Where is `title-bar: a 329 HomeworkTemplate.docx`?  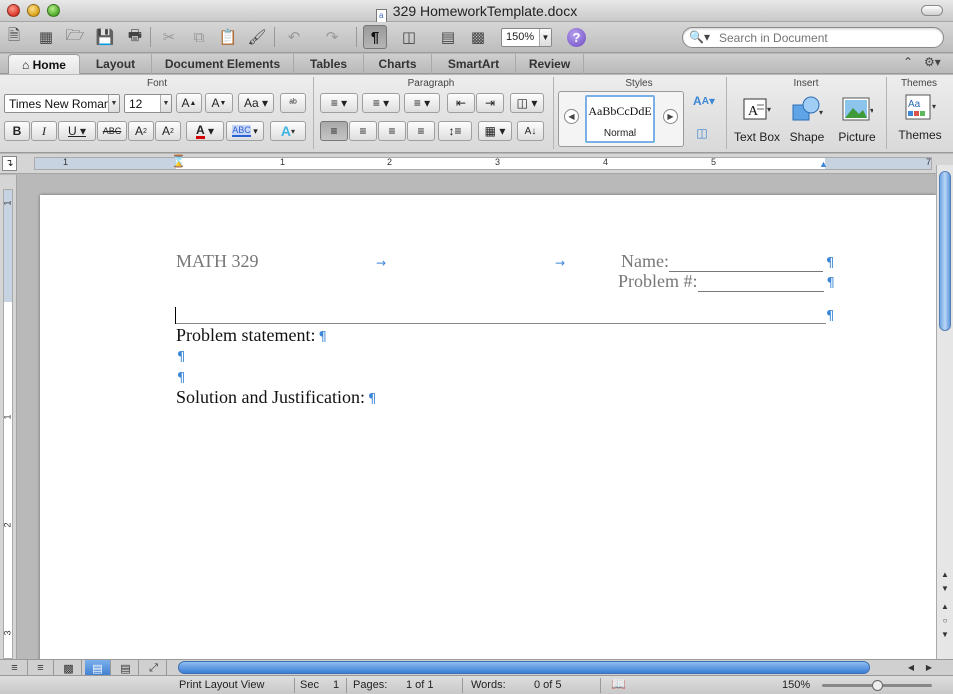 title-bar: a 329 HomeworkTemplate.docx is located at coordinates (476, 11).